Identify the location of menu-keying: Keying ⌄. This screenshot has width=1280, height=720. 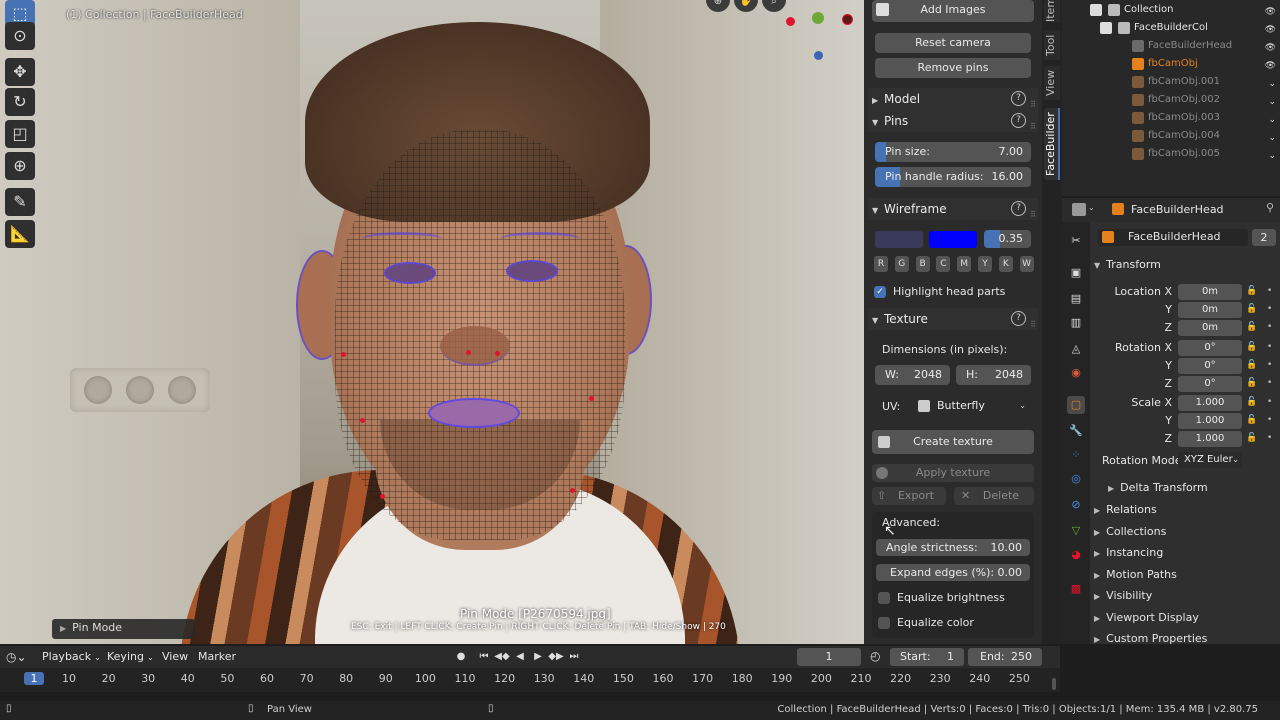
(130, 656).